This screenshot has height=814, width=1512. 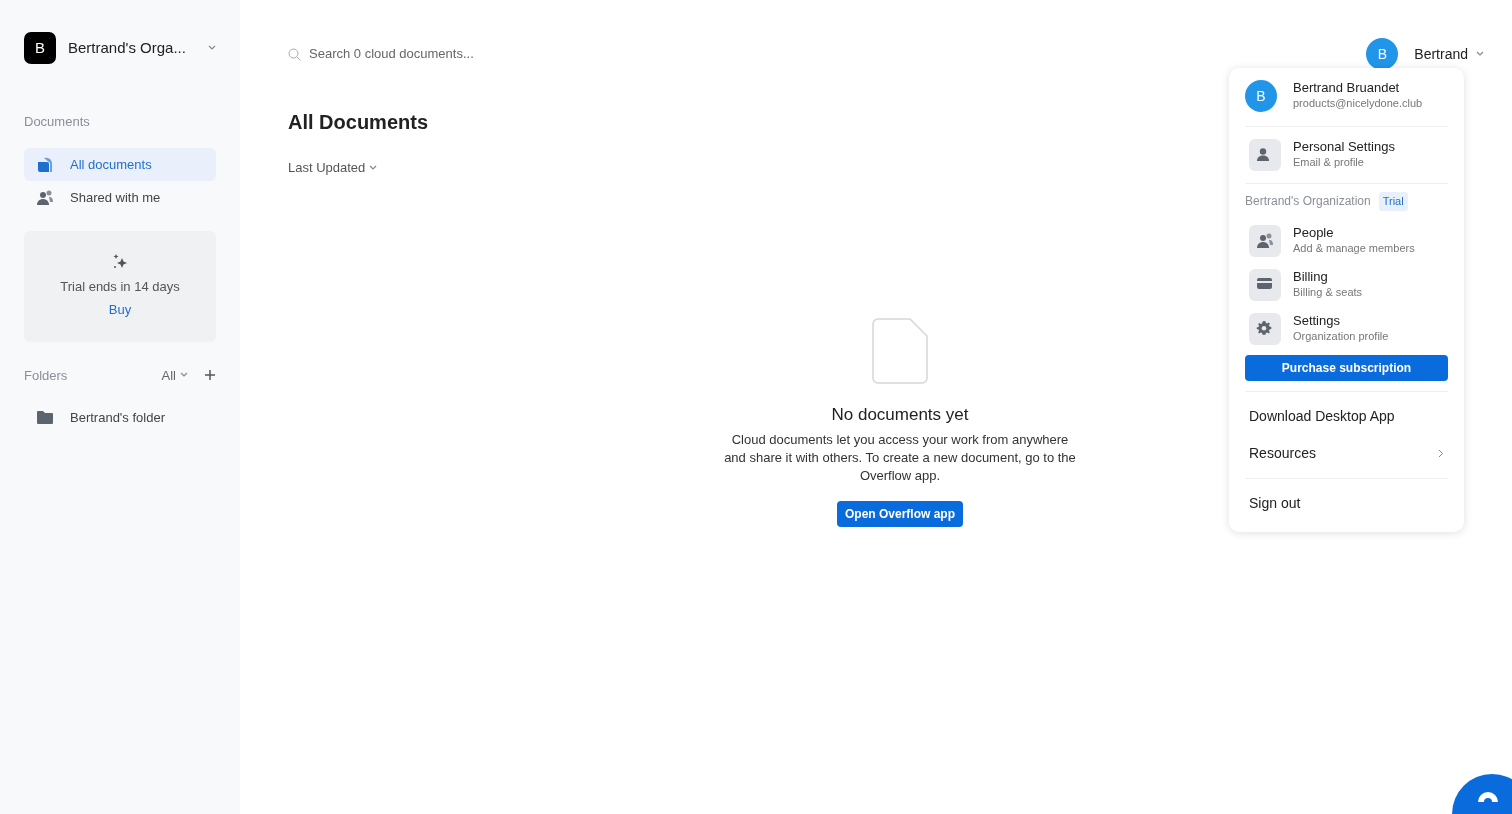 I want to click on profile-name: Bertrand Bruandet, so click(x=1347, y=89).